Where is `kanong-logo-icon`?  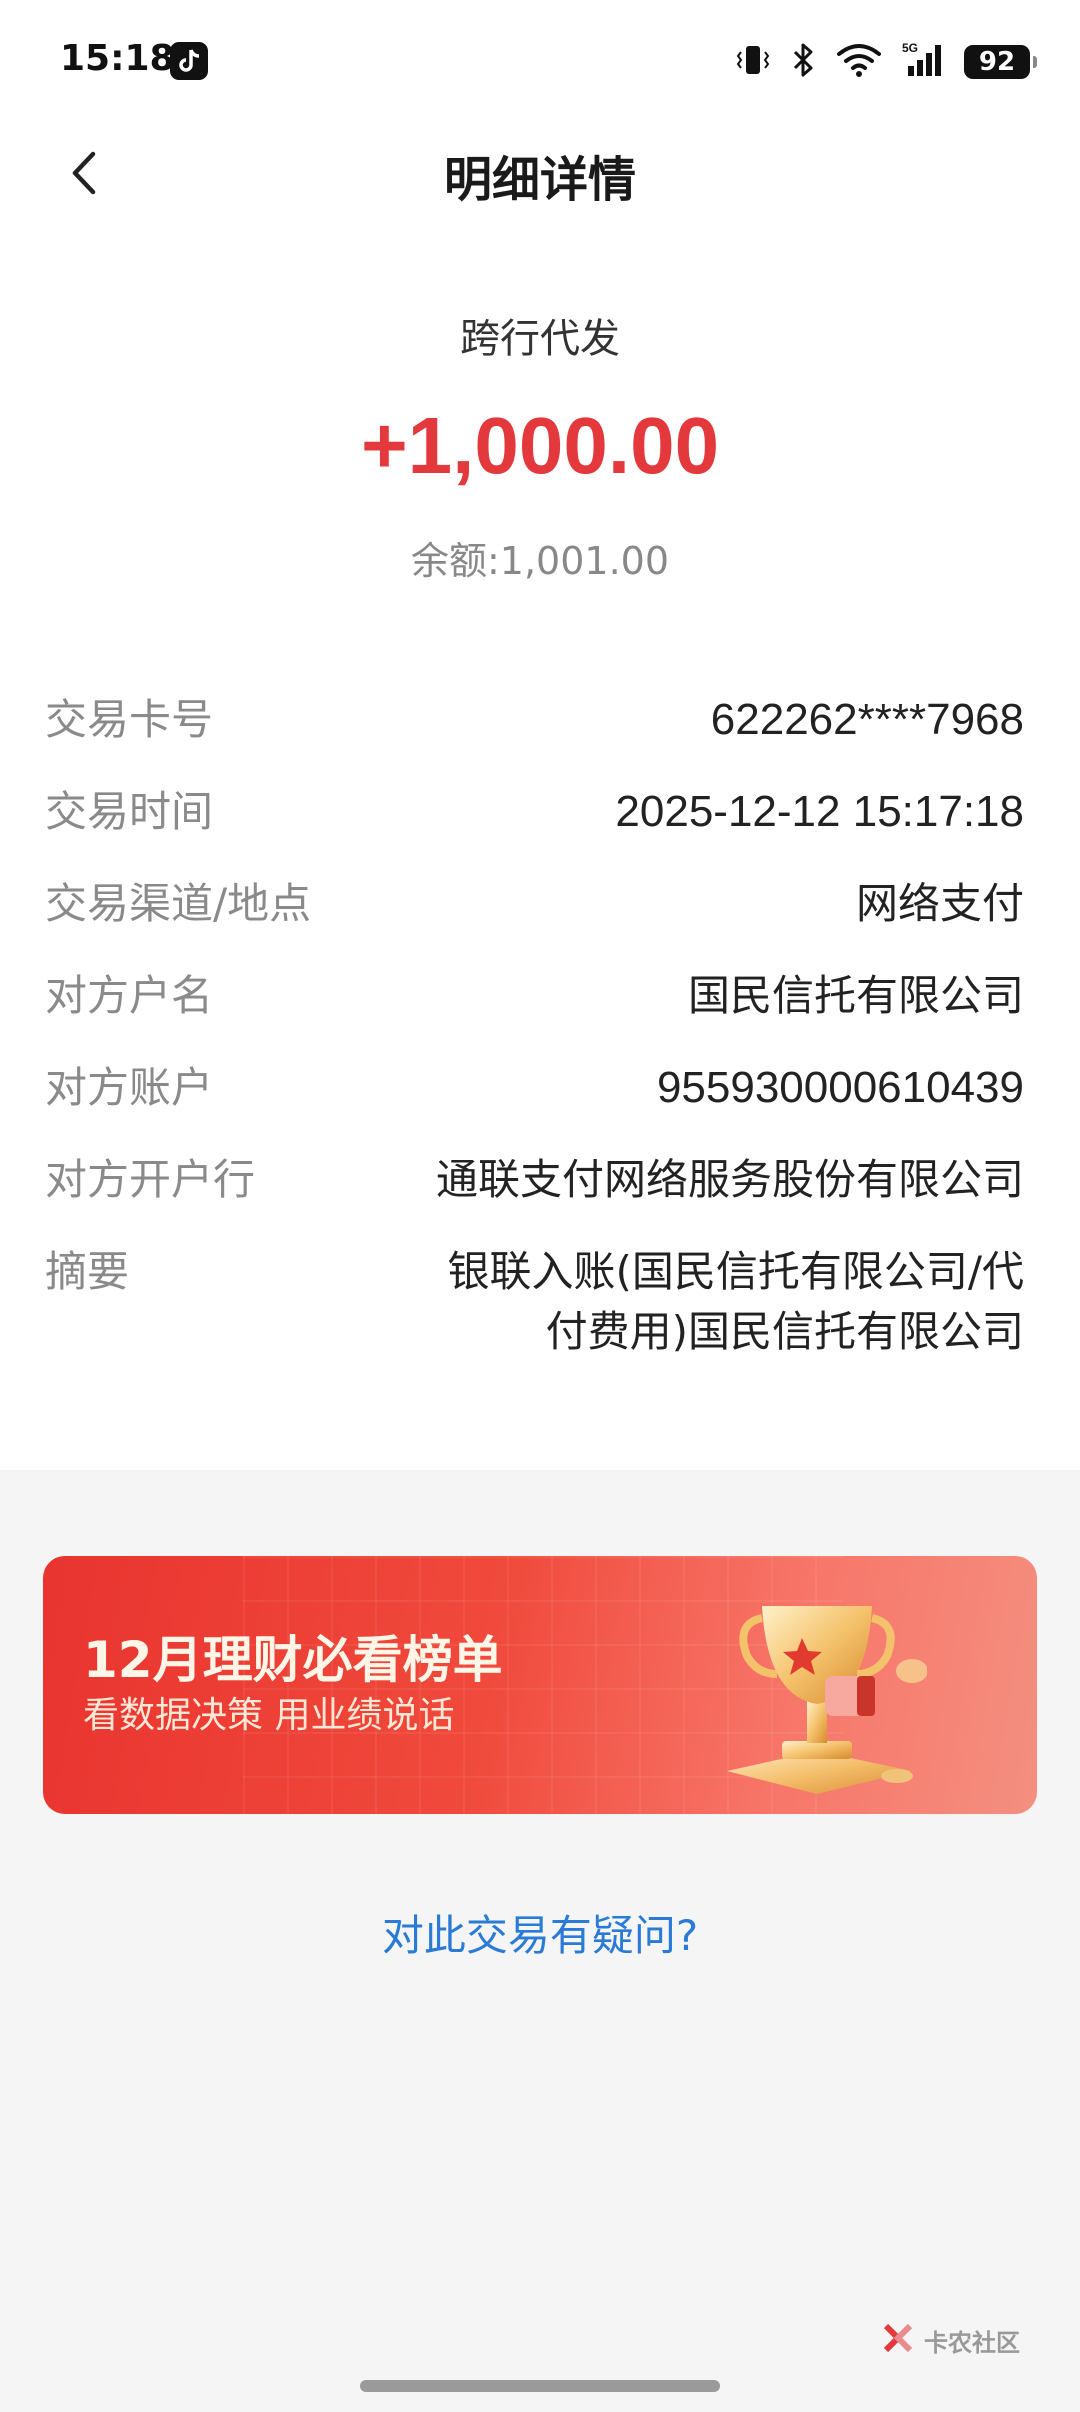 kanong-logo-icon is located at coordinates (898, 2340).